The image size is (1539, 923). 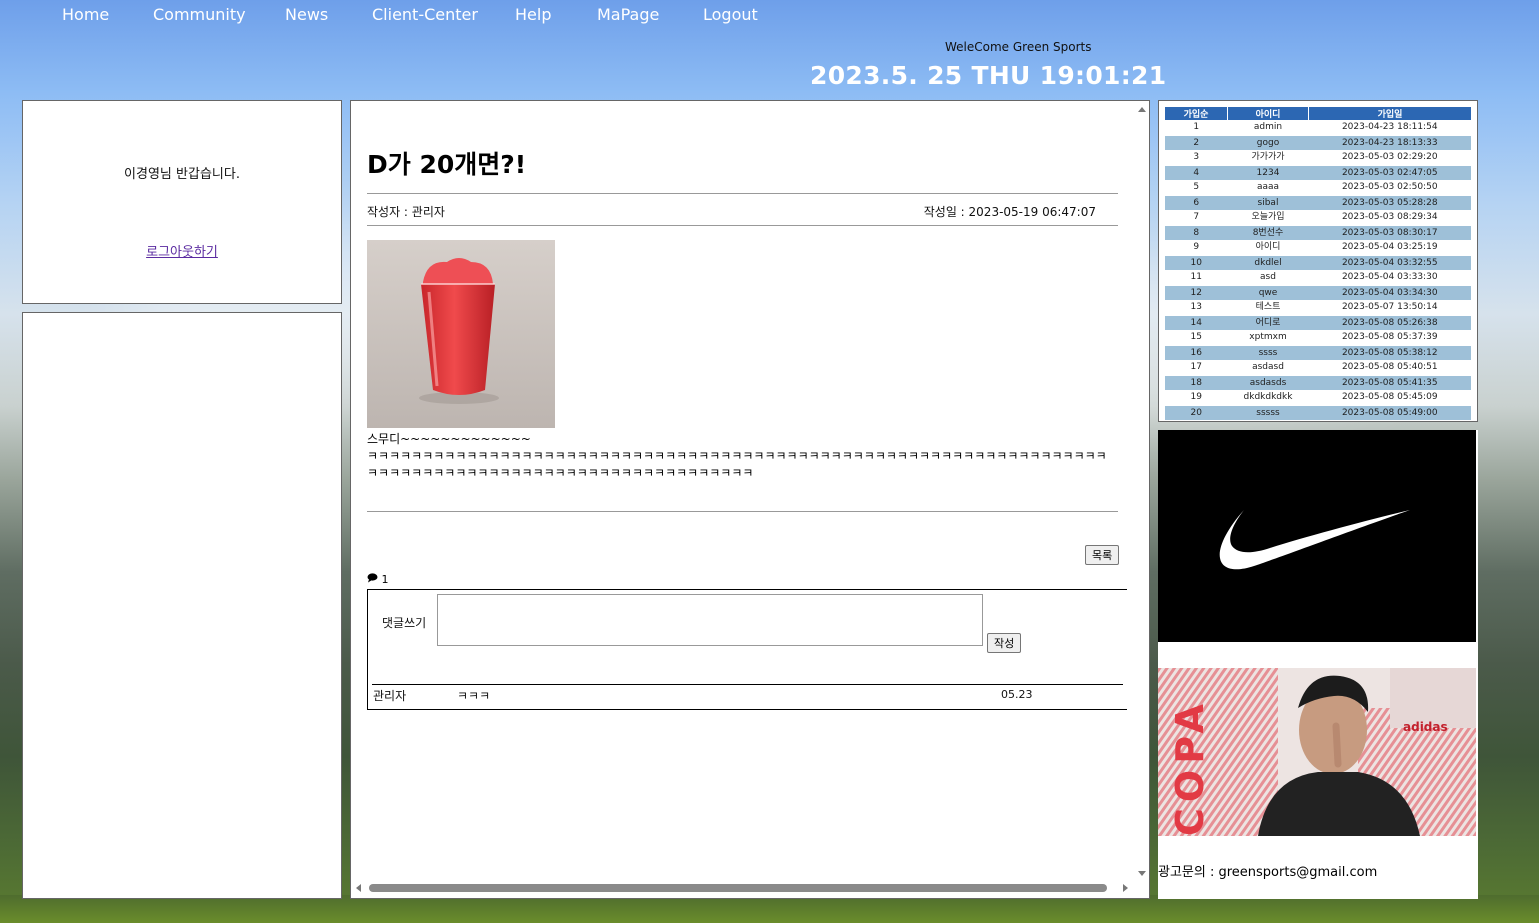 I want to click on table-cell: 2023-05-03 02:47:05, so click(x=1389, y=172).